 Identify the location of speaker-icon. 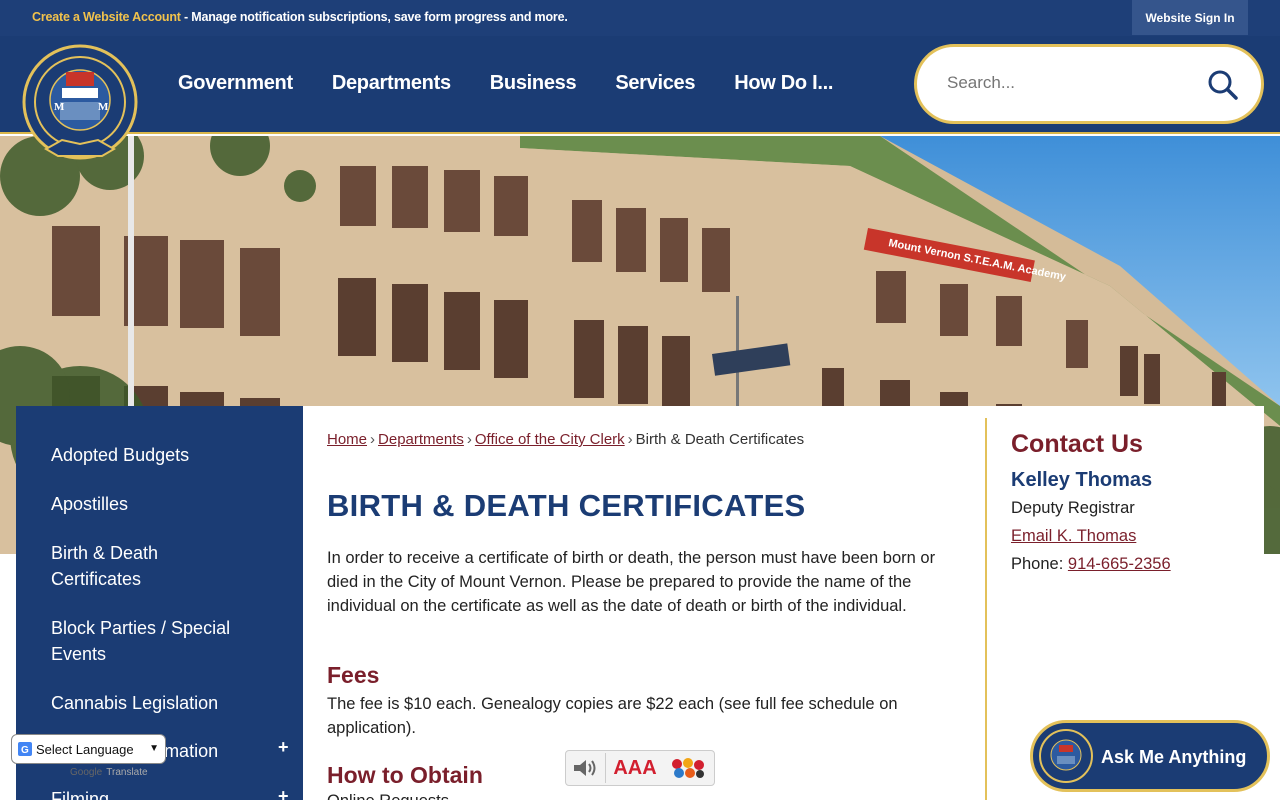
(584, 768).